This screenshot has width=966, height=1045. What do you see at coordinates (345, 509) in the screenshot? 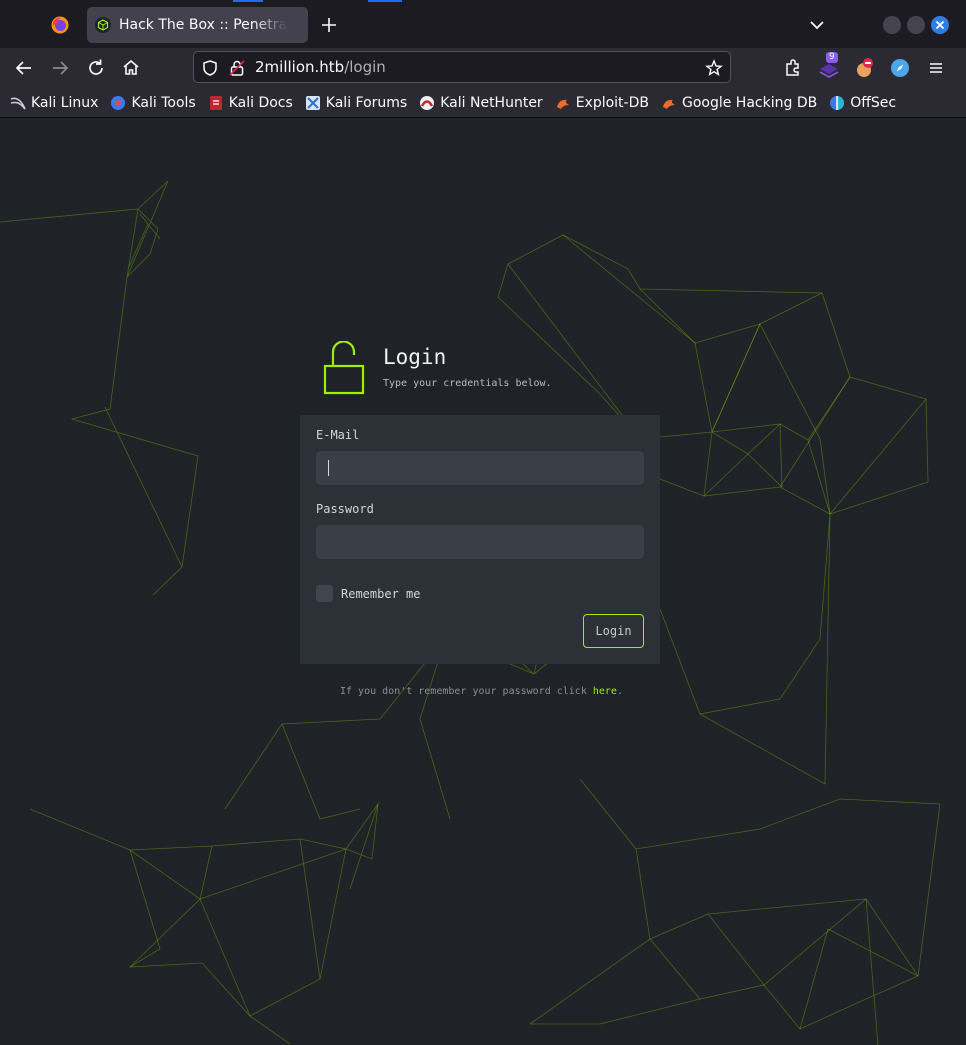
I see `password-label: Password` at bounding box center [345, 509].